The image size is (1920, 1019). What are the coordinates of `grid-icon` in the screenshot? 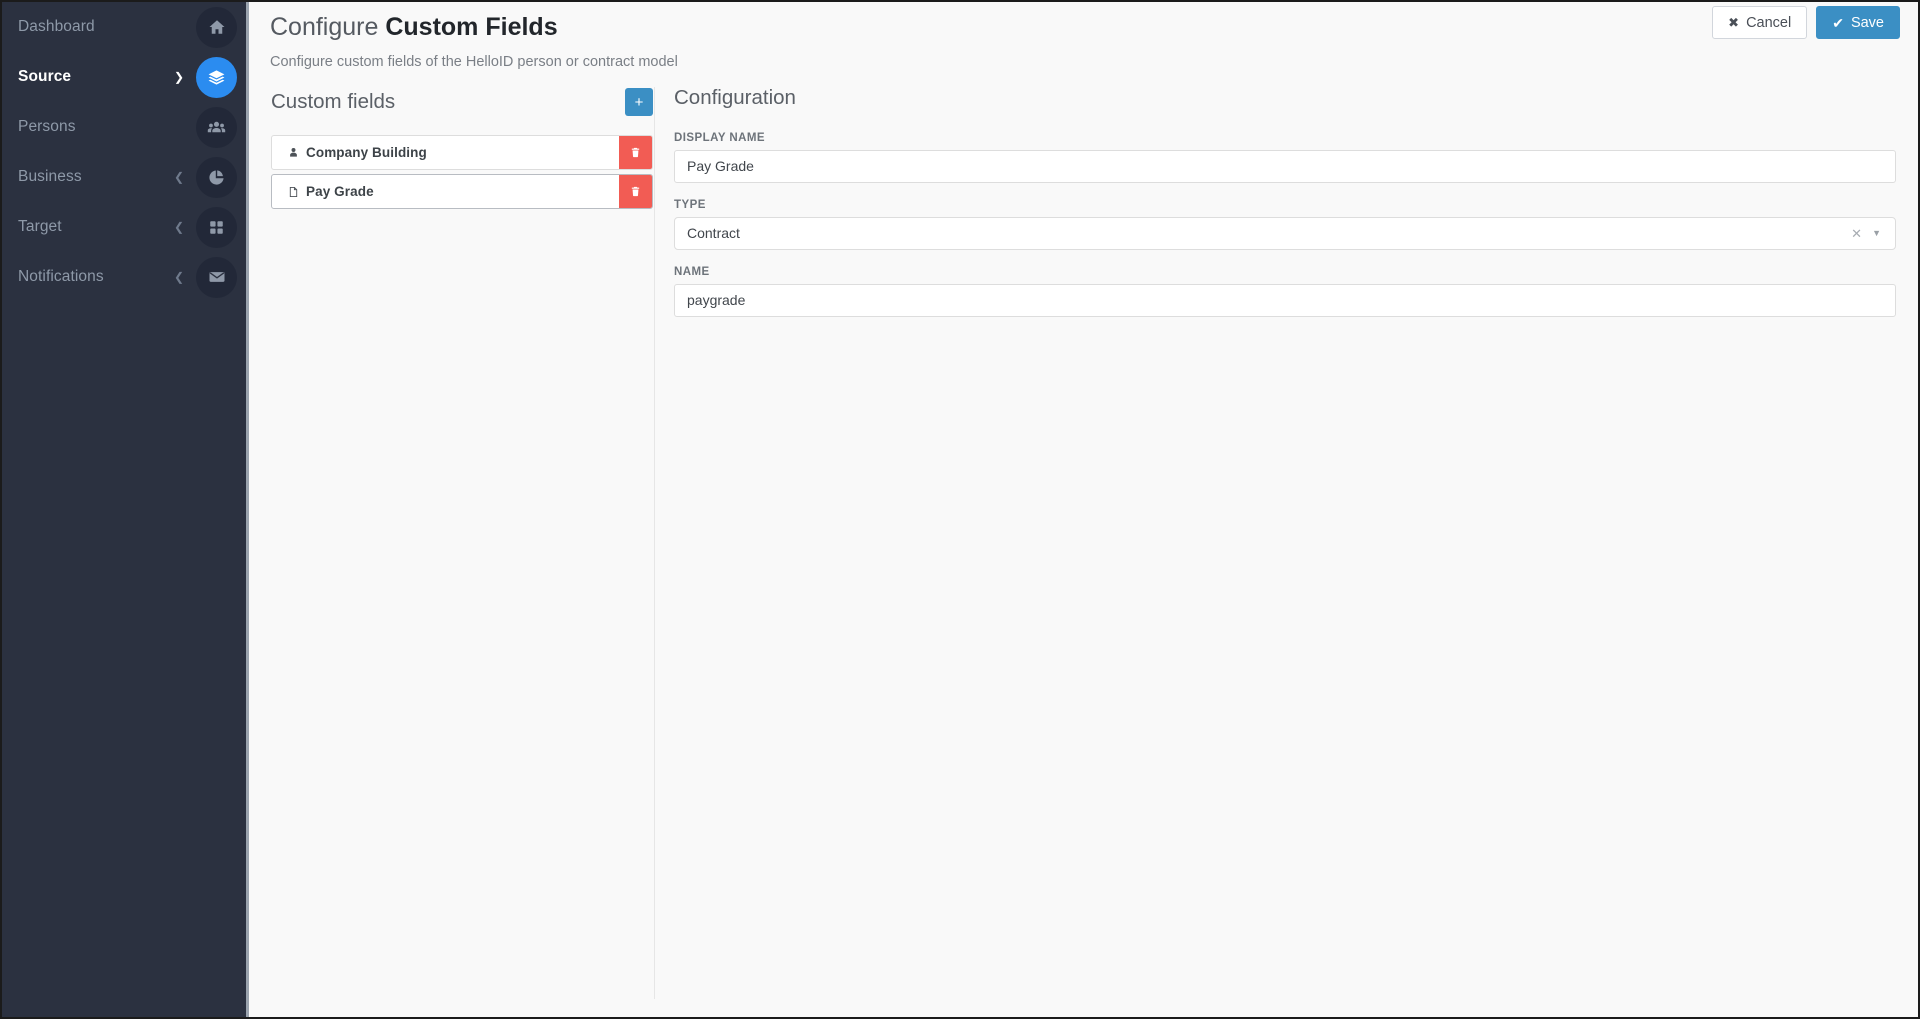 It's located at (216, 227).